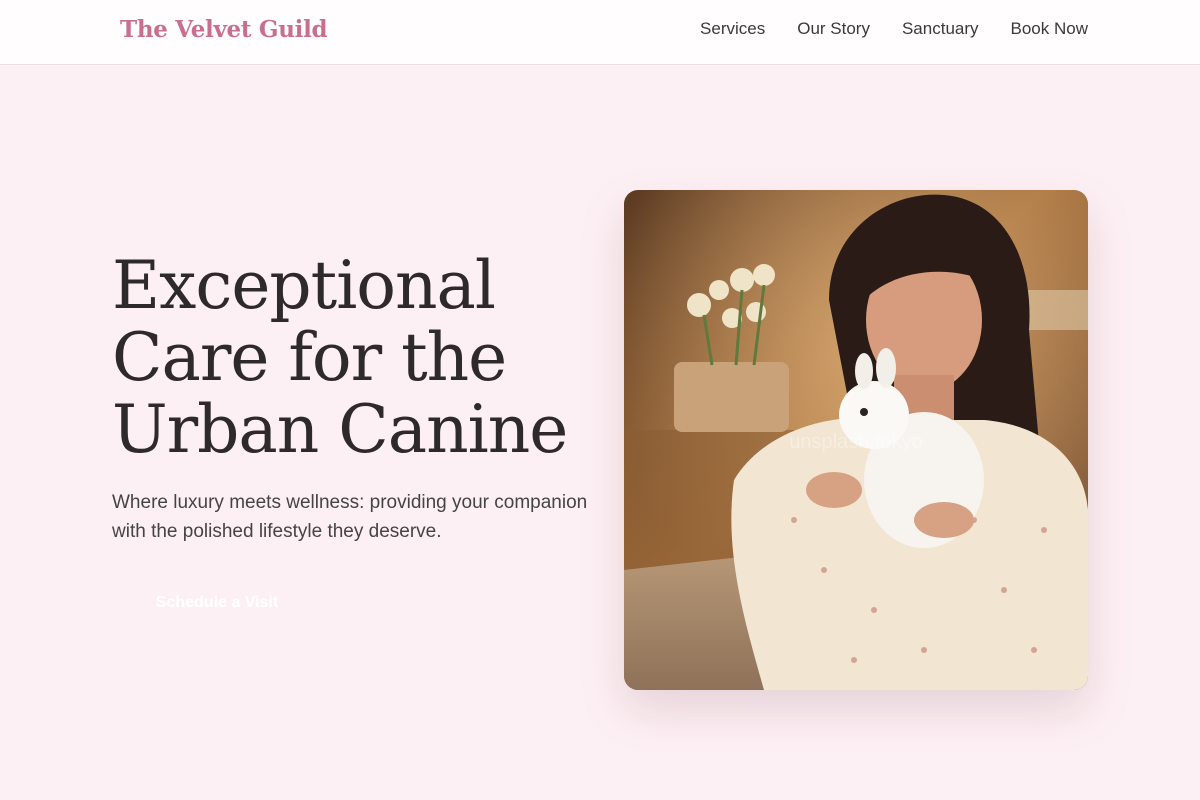 This screenshot has width=1200, height=800. I want to click on photo-watermark: unsplash.tokyo, so click(855, 442).